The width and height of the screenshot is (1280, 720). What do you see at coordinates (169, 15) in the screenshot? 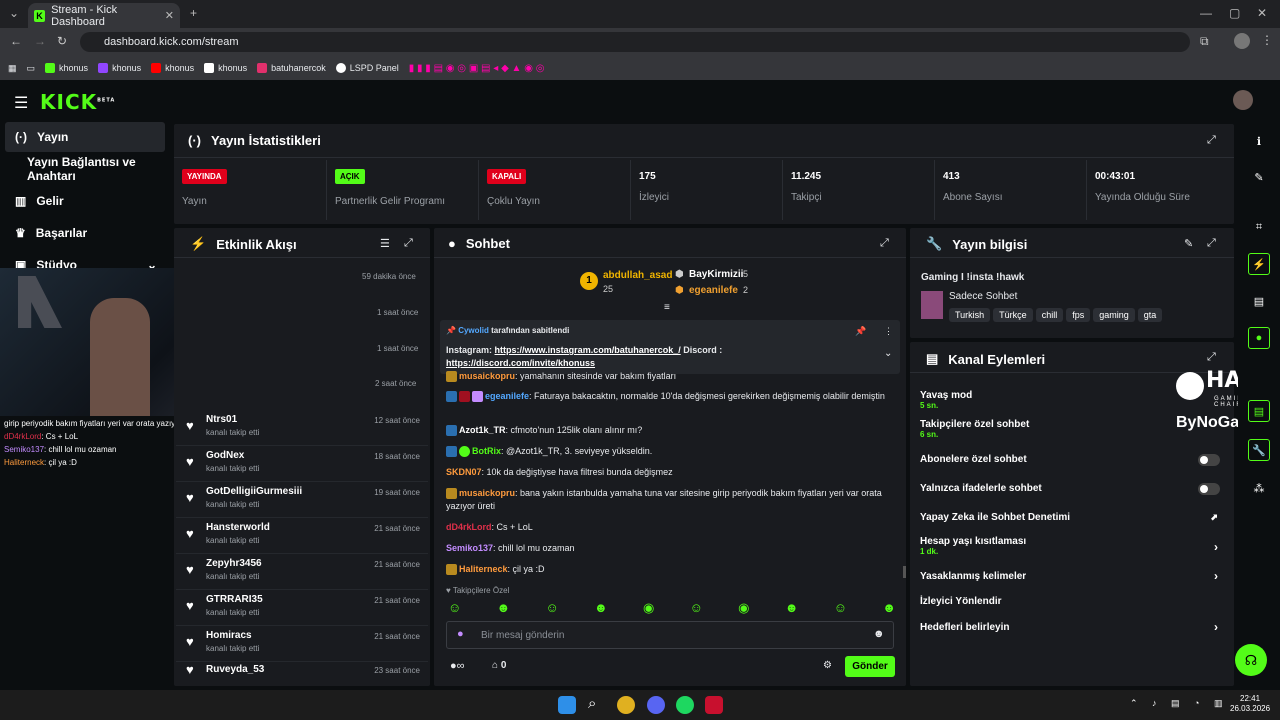
I see `close-tab-icon: ✕` at bounding box center [169, 15].